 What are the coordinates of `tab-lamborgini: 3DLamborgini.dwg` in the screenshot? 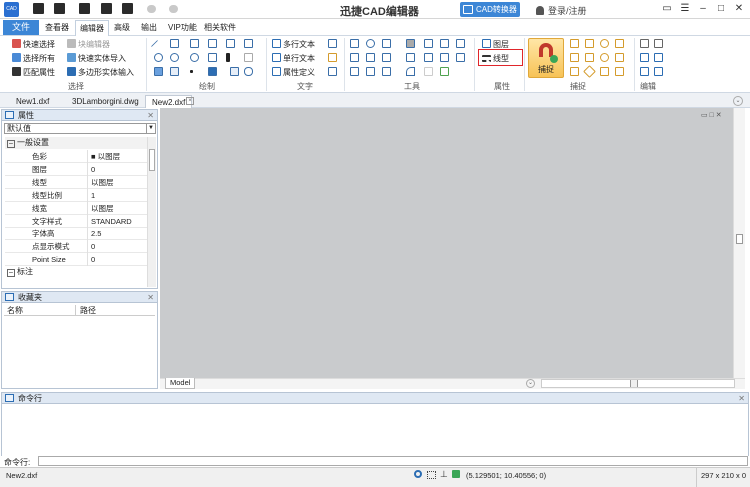 It's located at (105, 101).